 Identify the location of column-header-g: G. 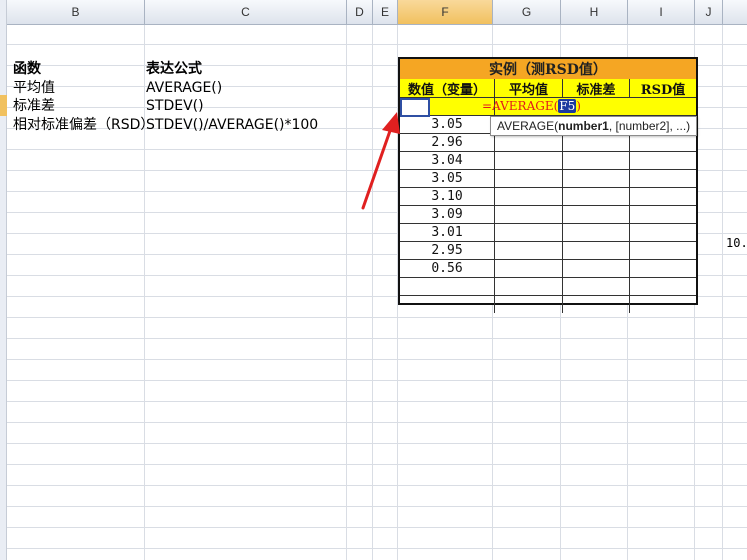
(527, 12).